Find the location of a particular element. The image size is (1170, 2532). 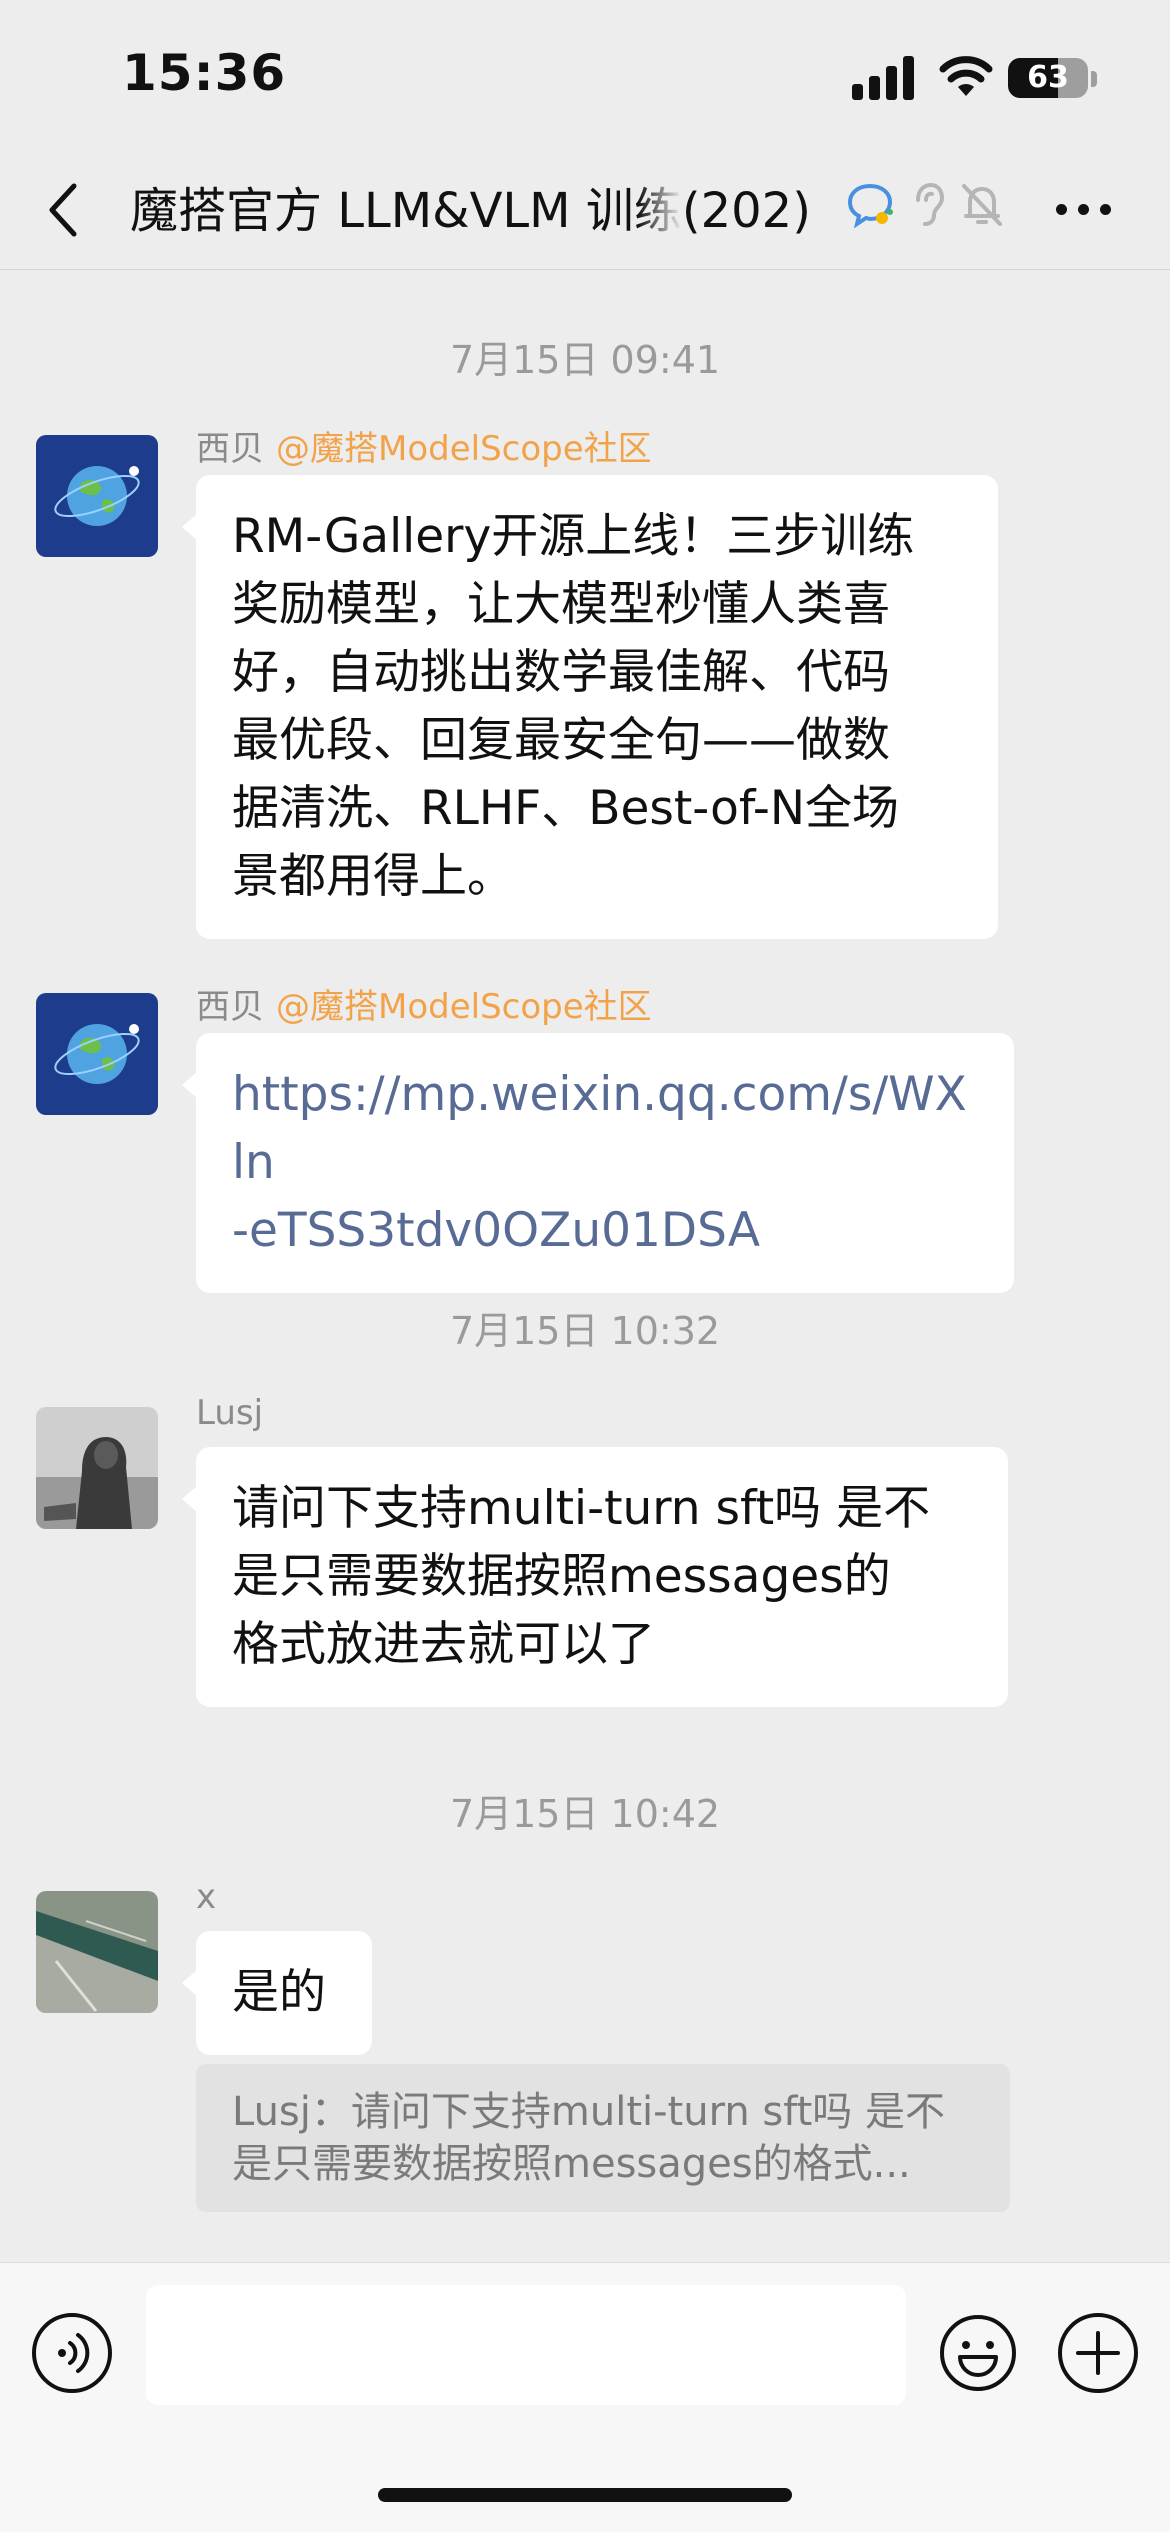

more-options-button is located at coordinates (1084, 208).